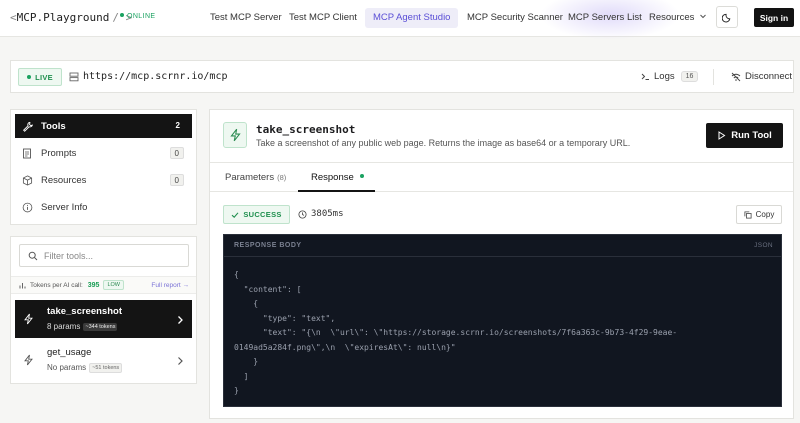 Image resolution: width=800 pixels, height=423 pixels. I want to click on run-tool-button: Run Tool, so click(744, 135).